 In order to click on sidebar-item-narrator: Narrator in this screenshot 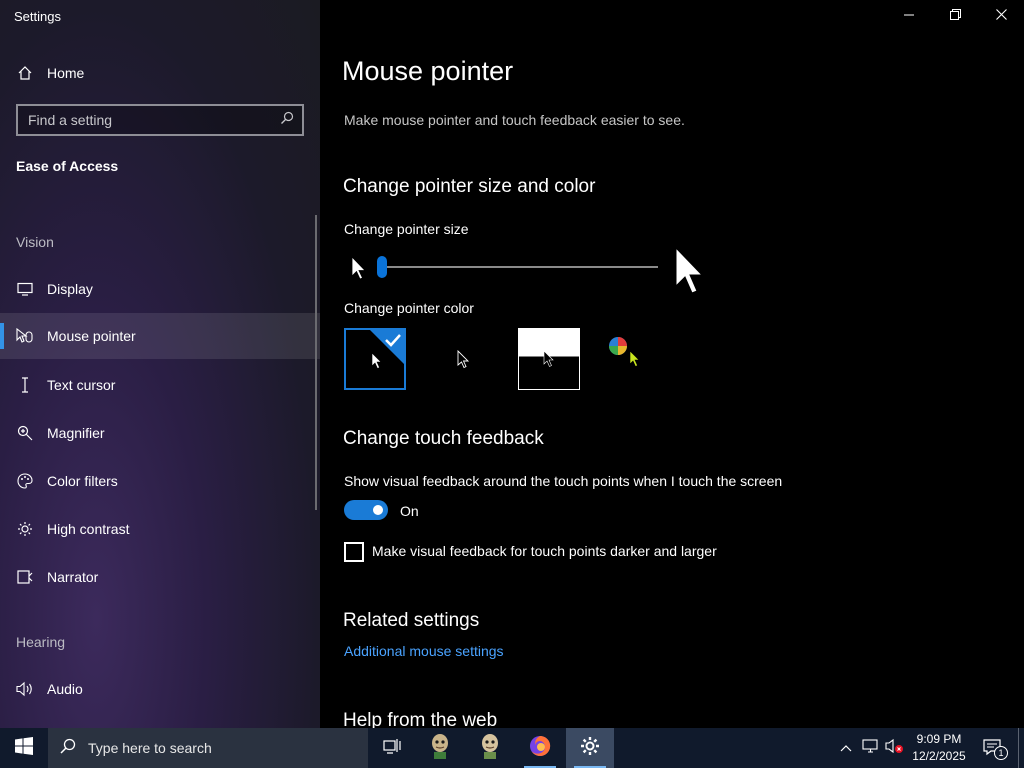, I will do `click(160, 577)`.